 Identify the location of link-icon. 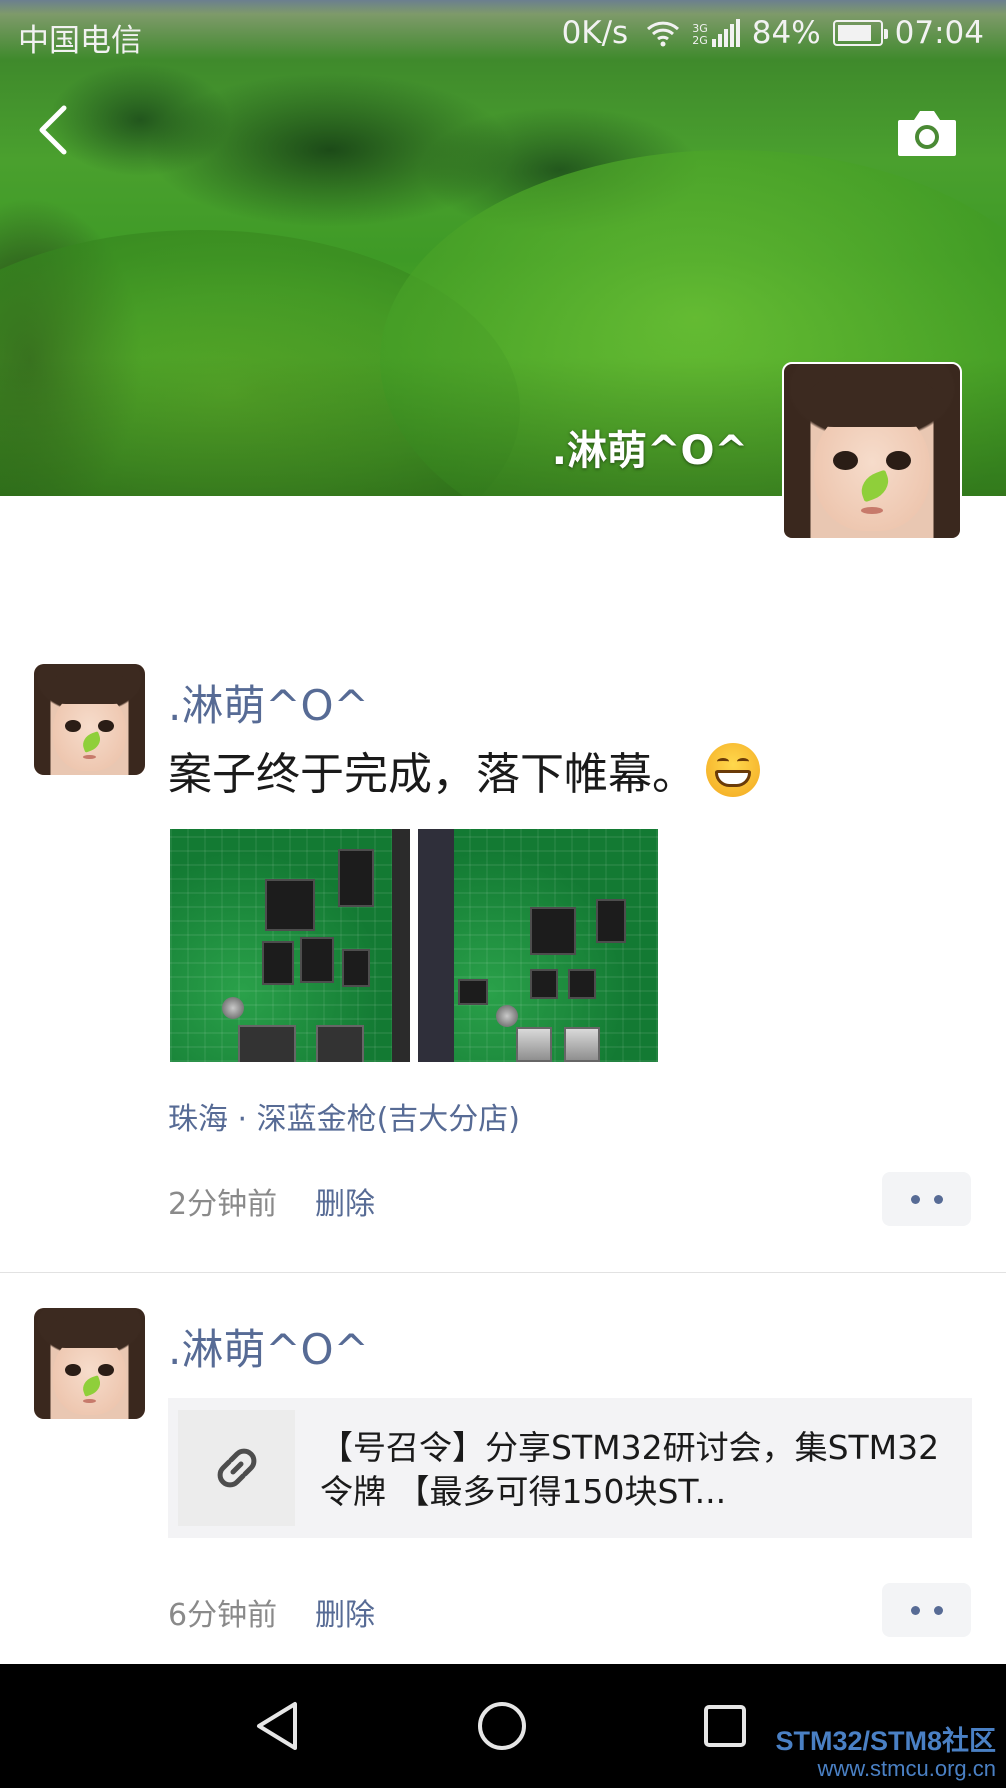
(236, 1468).